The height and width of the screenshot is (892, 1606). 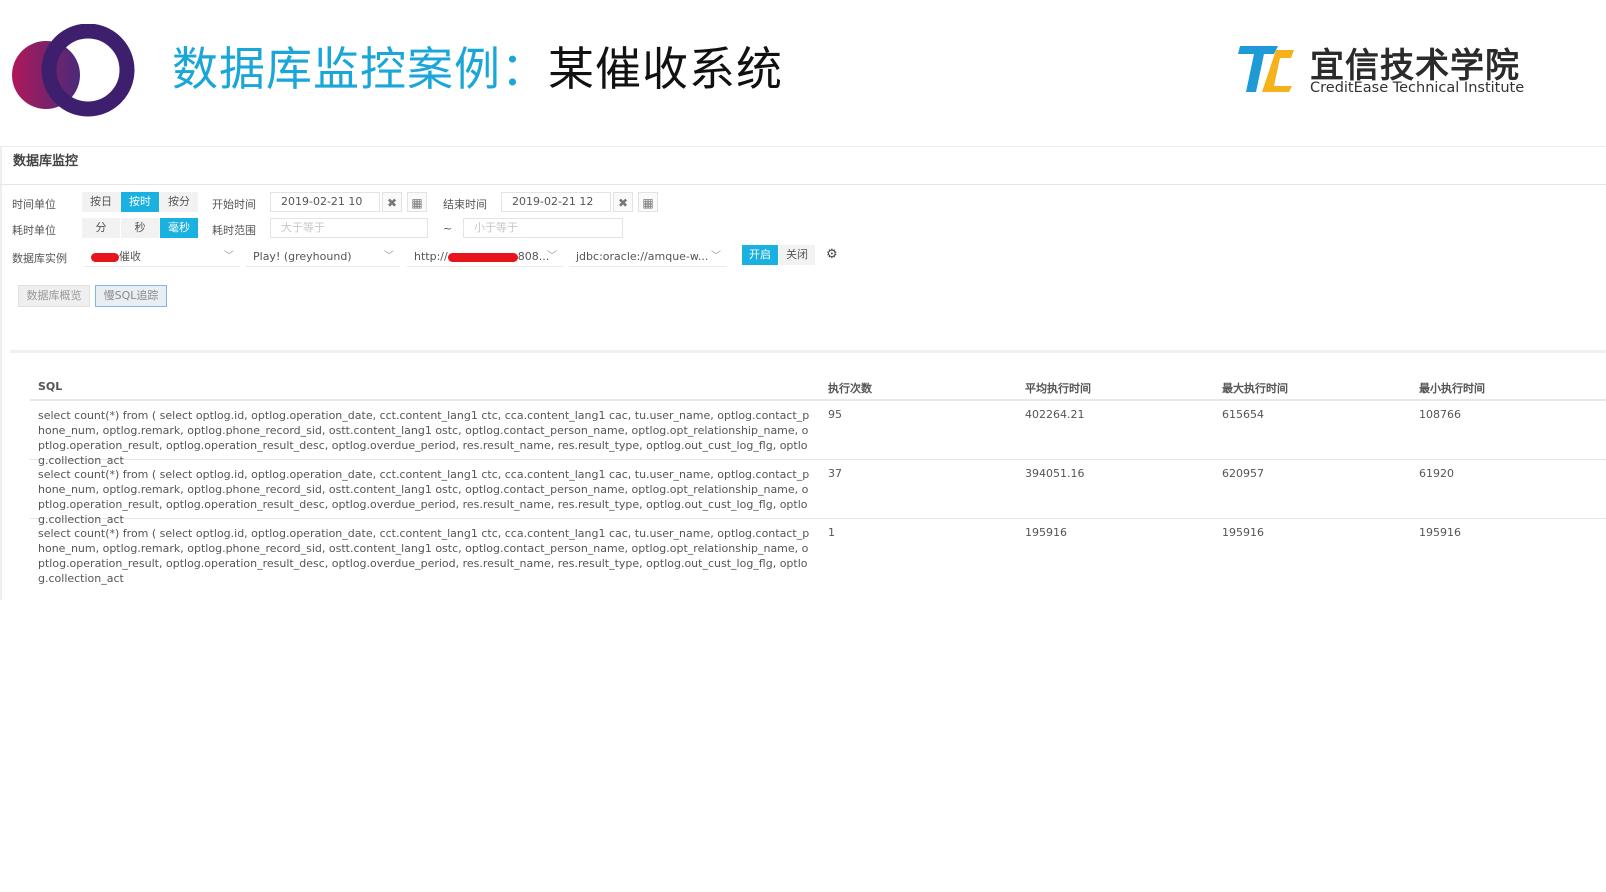 What do you see at coordinates (1243, 473) in the screenshot?
I see `max-cell: 620957` at bounding box center [1243, 473].